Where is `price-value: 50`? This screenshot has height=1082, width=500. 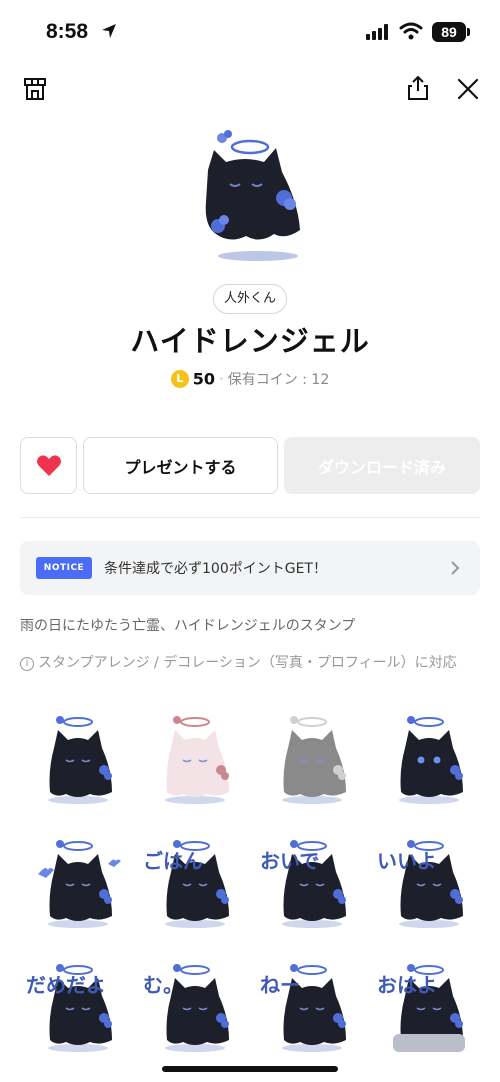 price-value: 50 is located at coordinates (204, 379).